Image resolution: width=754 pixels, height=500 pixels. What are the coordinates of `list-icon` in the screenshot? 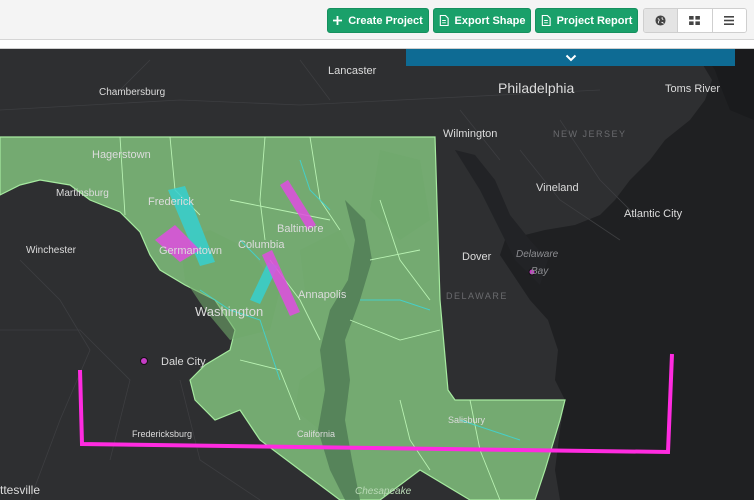 It's located at (729, 20).